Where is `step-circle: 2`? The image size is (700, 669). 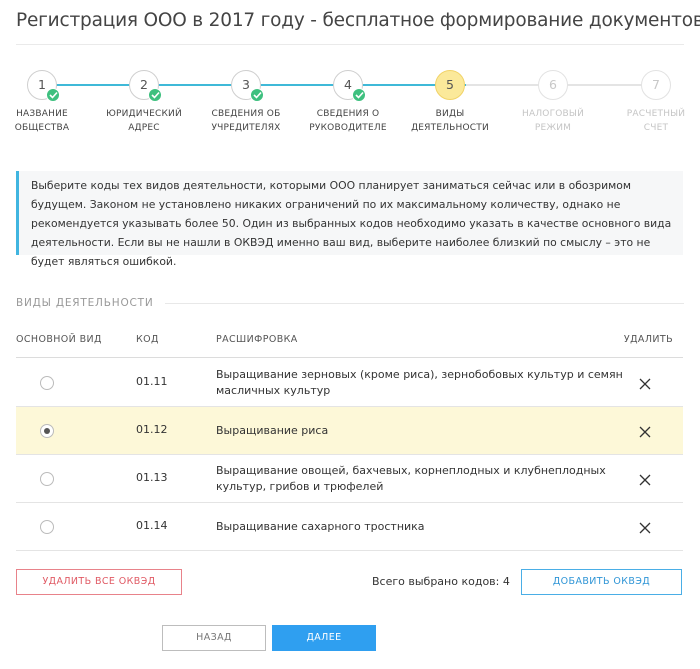 step-circle: 2 is located at coordinates (145, 86).